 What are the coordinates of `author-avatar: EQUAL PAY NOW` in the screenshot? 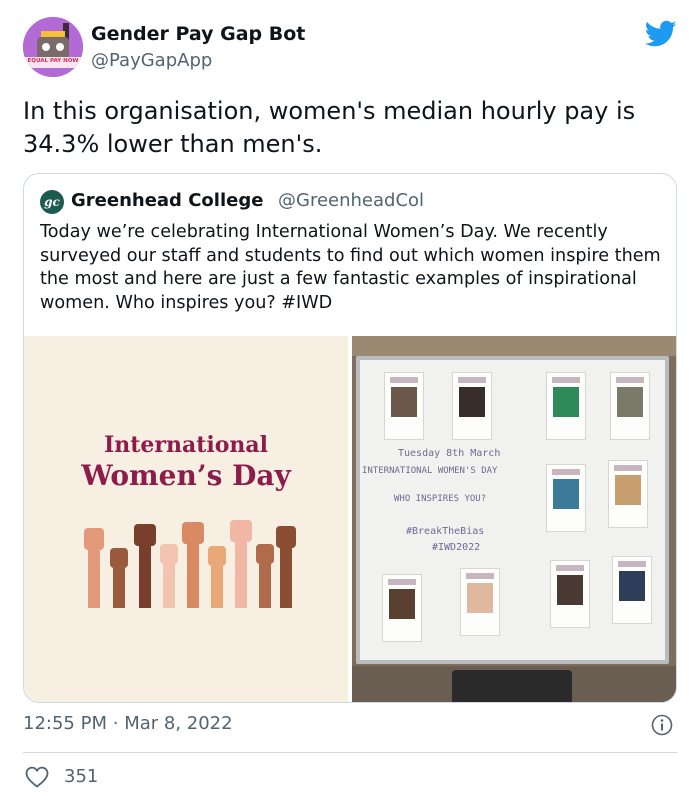 It's located at (53, 47).